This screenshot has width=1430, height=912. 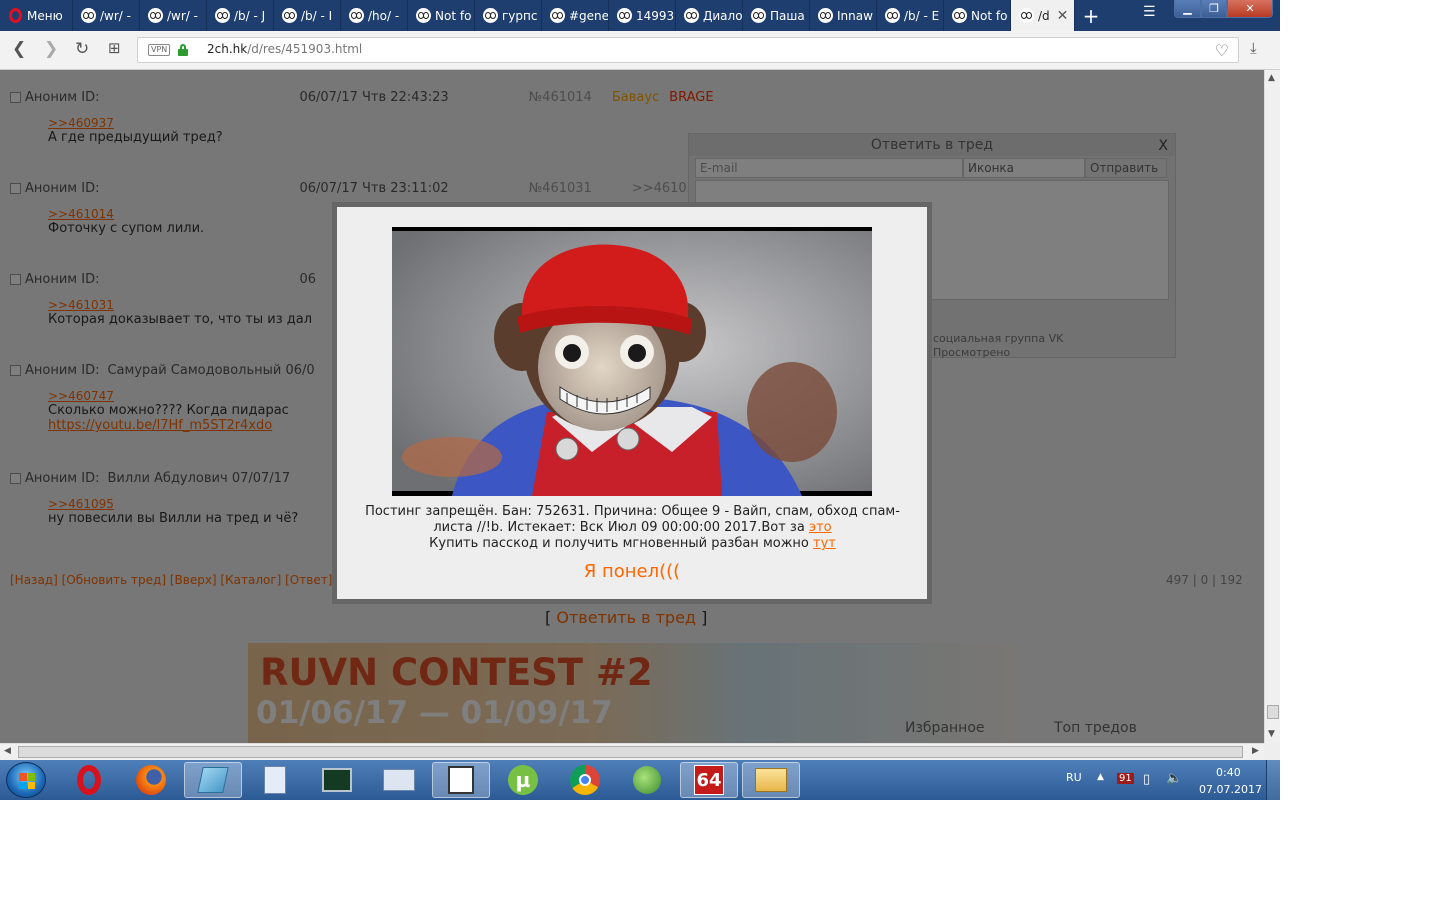 I want to click on tab: гурпс, so click(x=508, y=15).